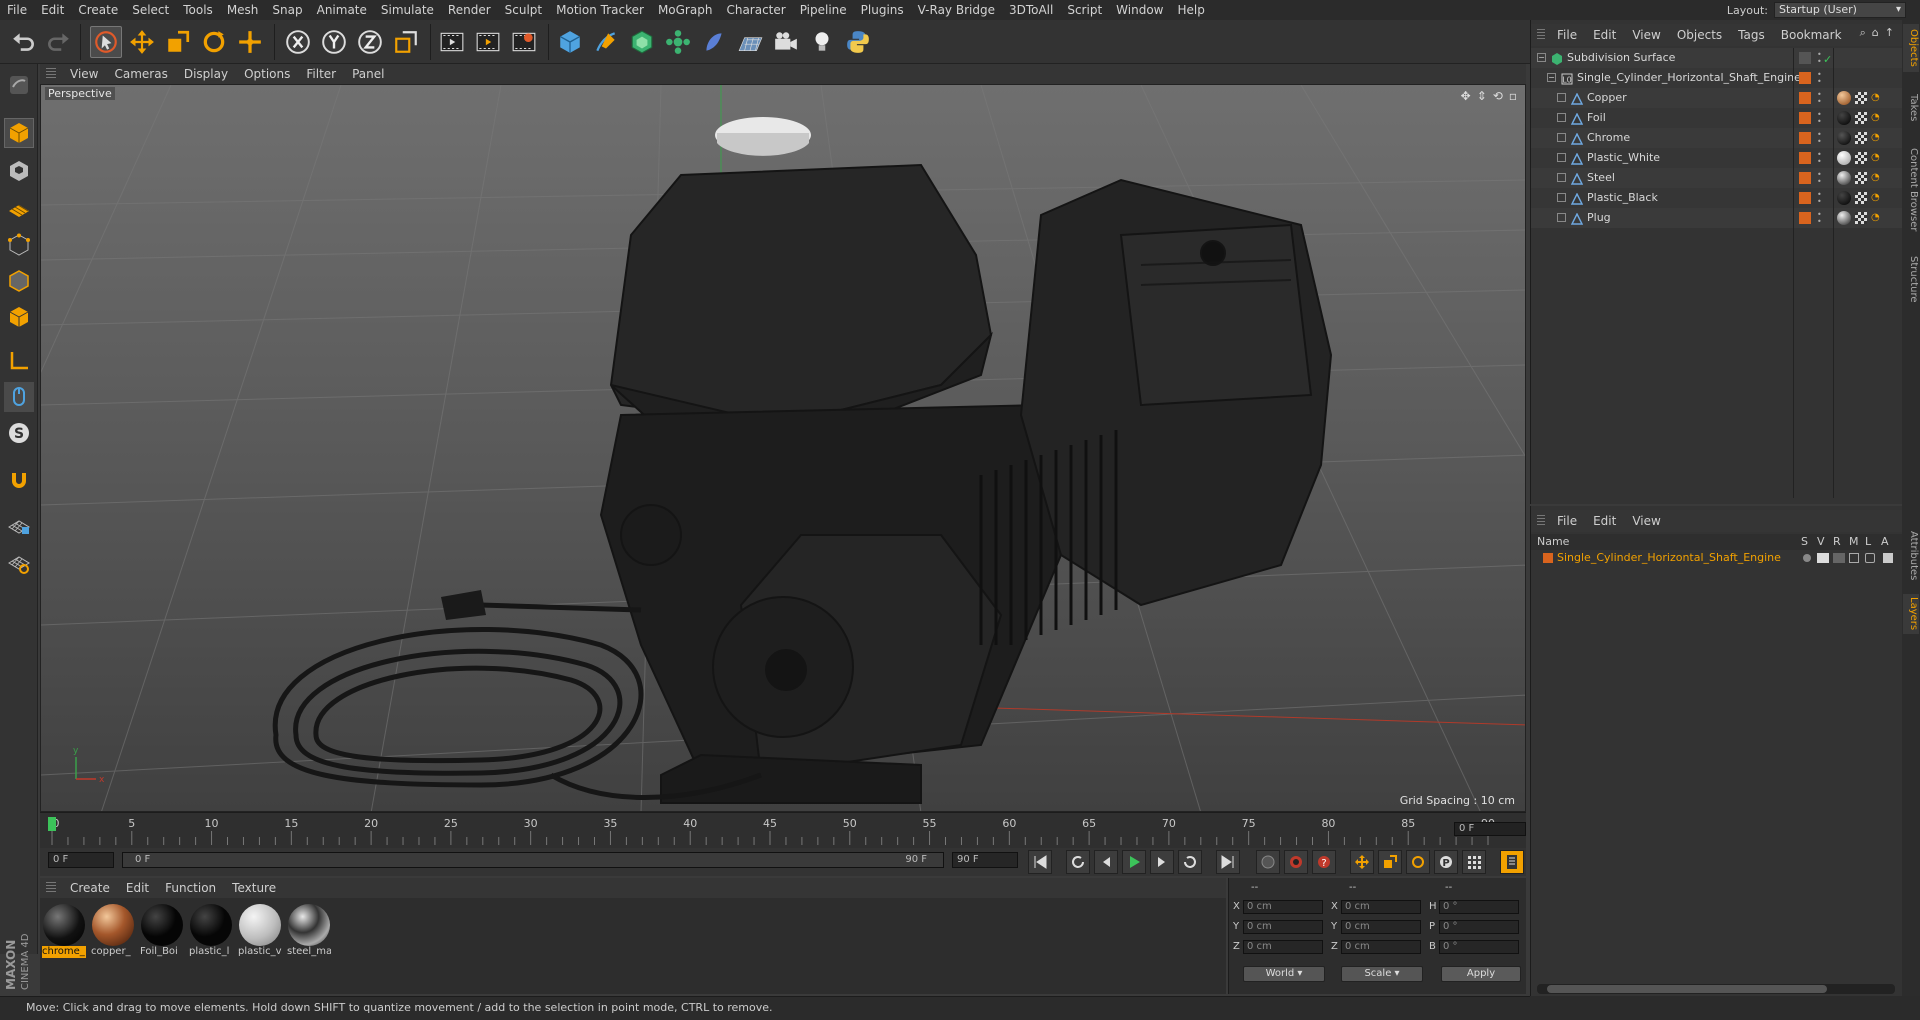 The width and height of the screenshot is (1920, 1020). I want to click on object-menu-objects: Objects, so click(1699, 35).